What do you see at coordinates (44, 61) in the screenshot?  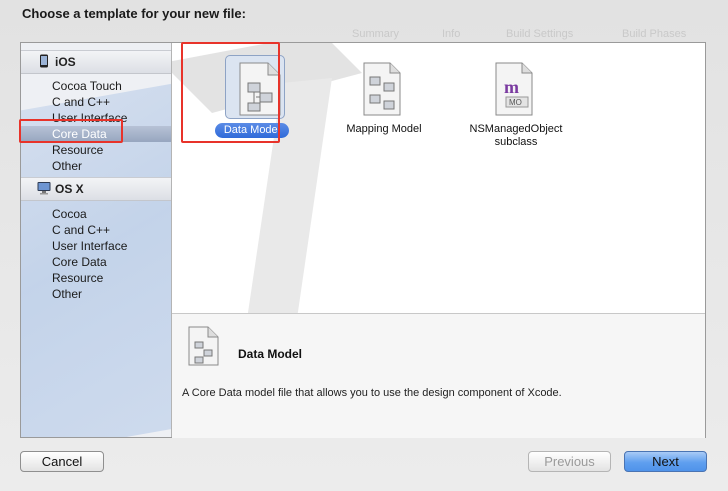 I see `iphone-icon` at bounding box center [44, 61].